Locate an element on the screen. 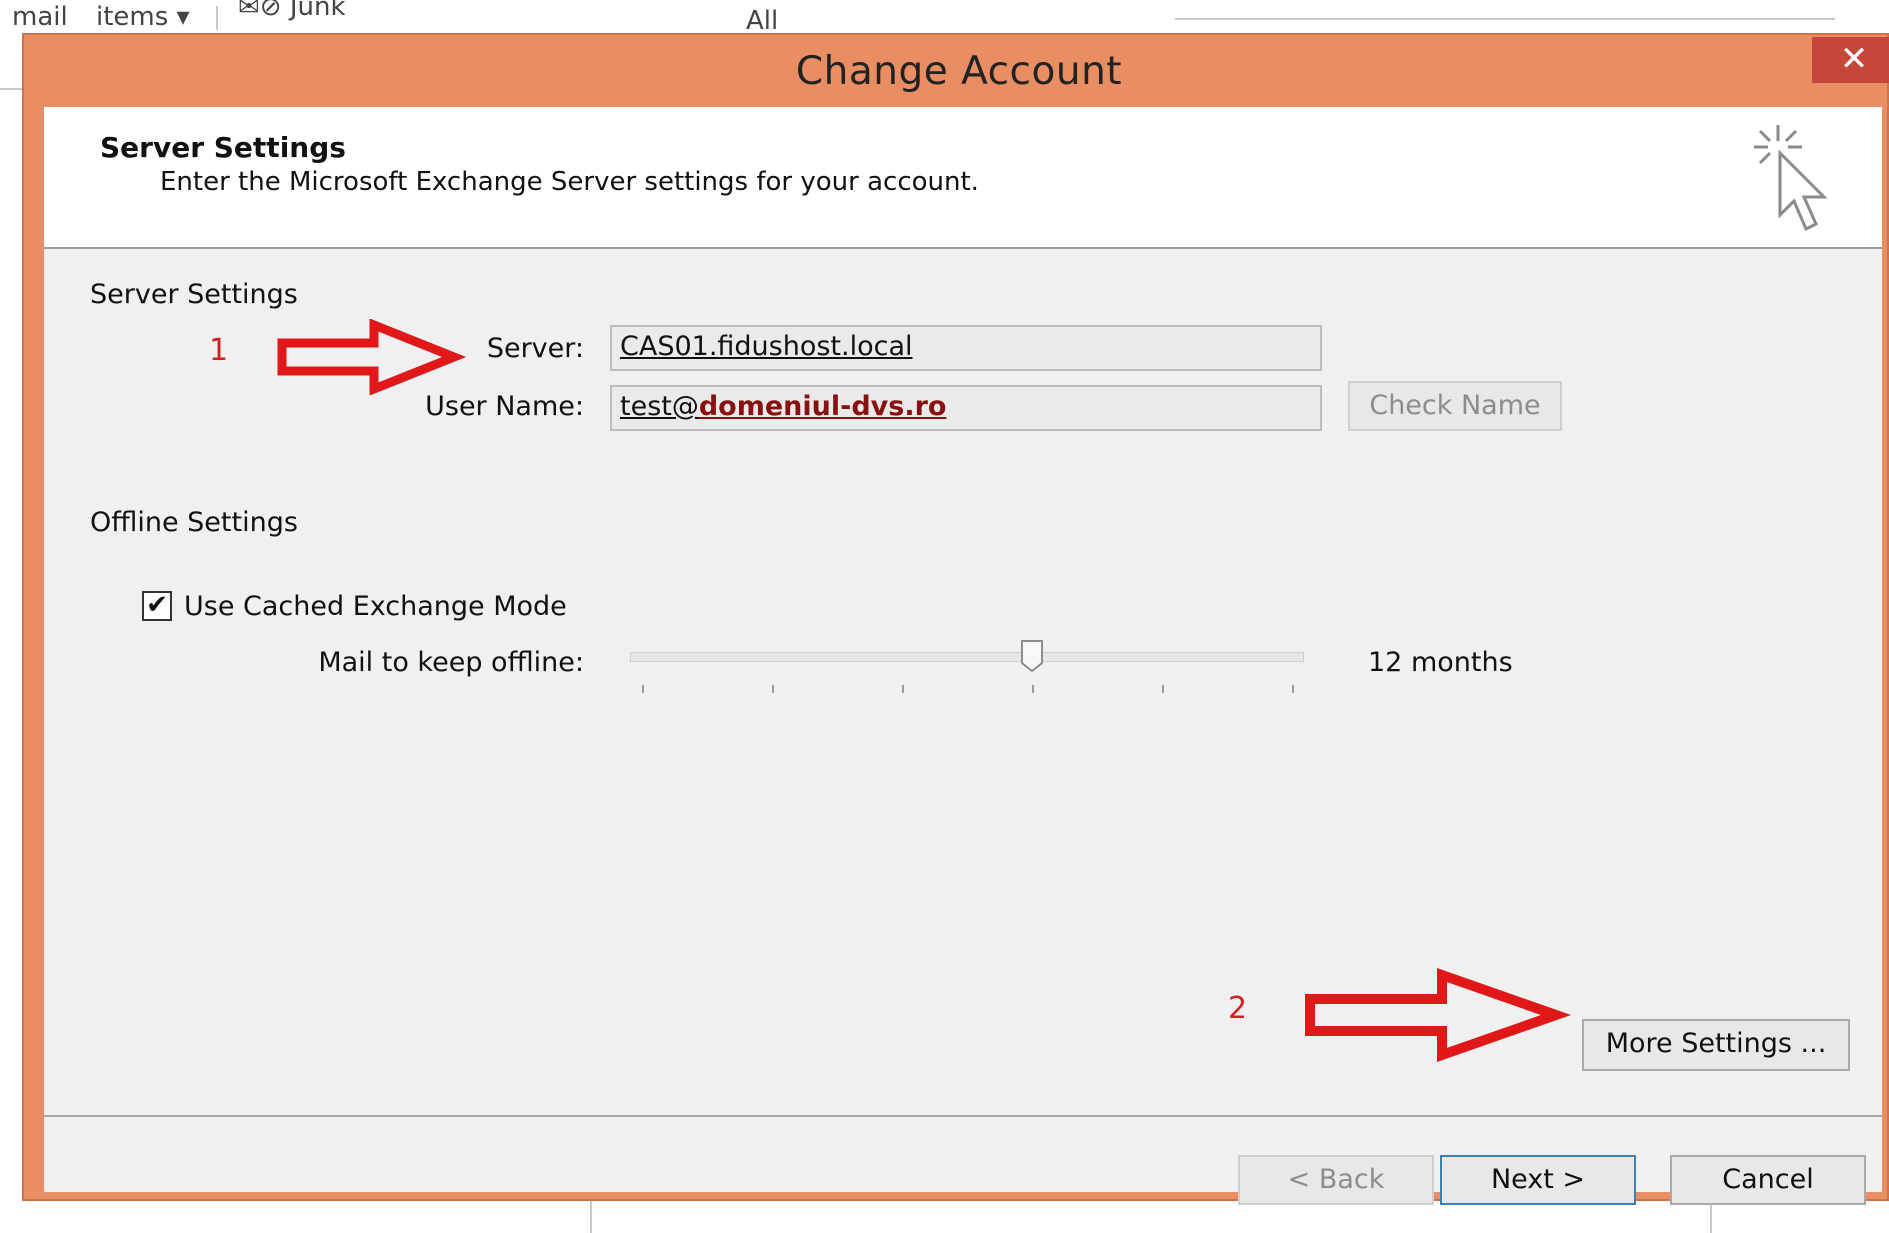  server-label: Server: is located at coordinates (535, 348).